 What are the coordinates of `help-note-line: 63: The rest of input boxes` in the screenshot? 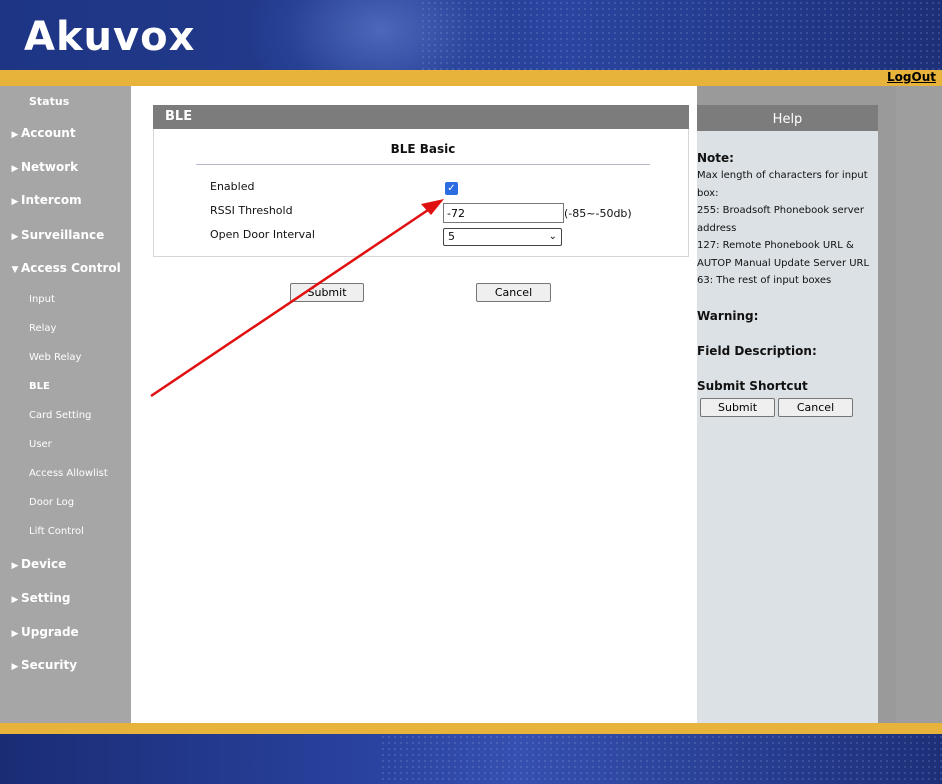 It's located at (764, 280).